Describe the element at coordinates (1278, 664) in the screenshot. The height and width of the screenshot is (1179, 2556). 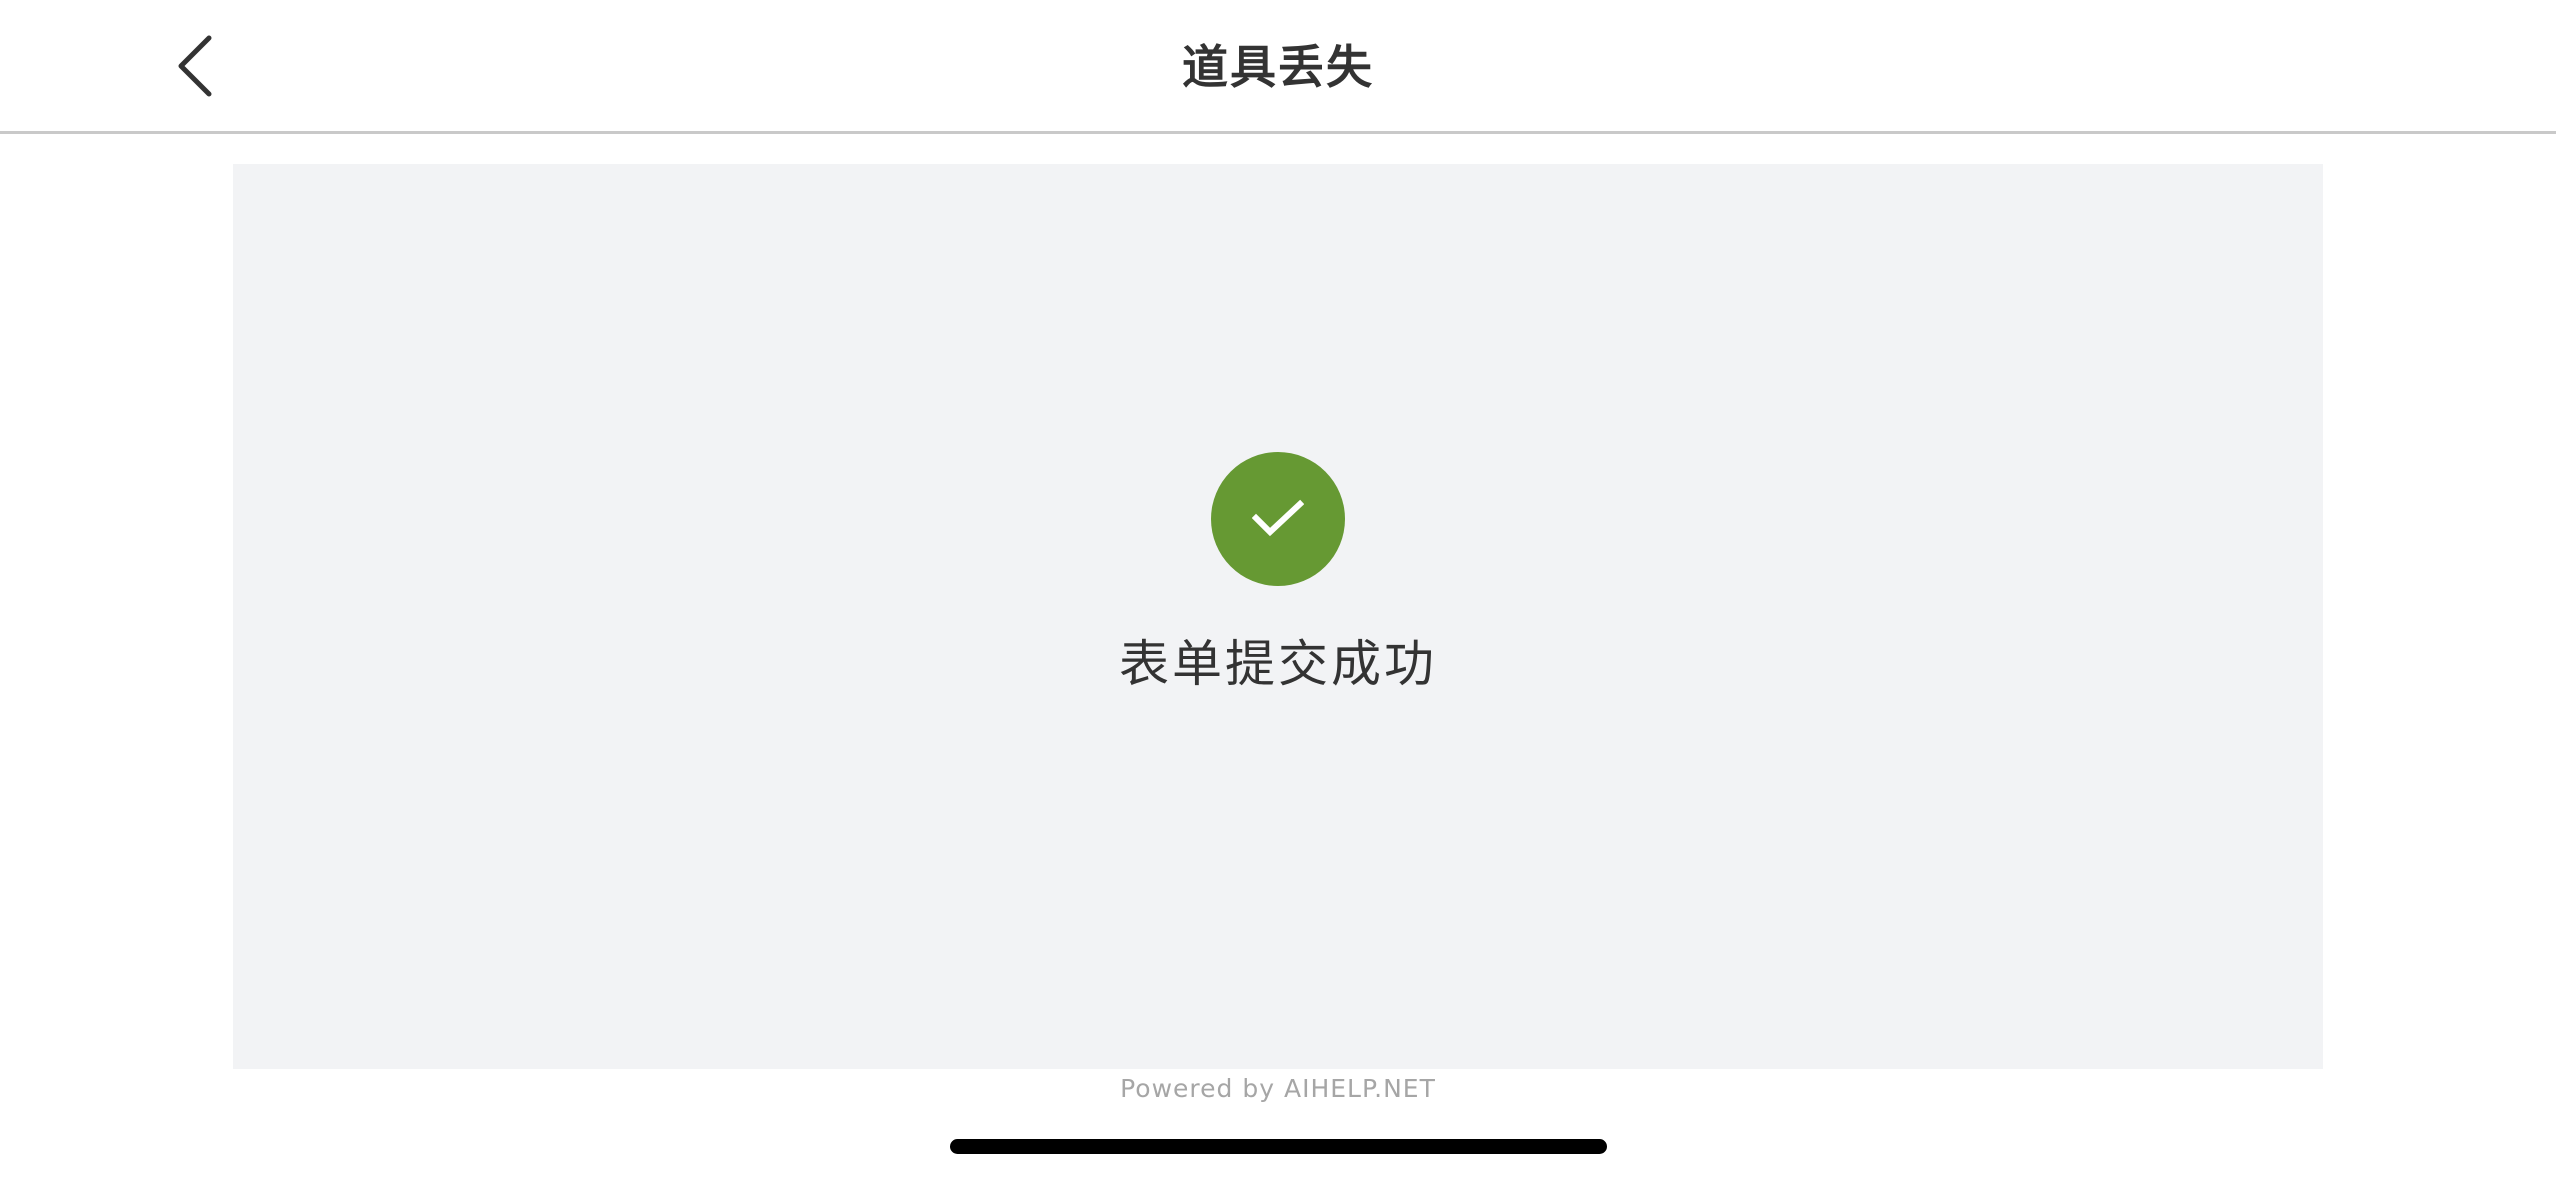
I see `success-message: 表单提交成功` at that location.